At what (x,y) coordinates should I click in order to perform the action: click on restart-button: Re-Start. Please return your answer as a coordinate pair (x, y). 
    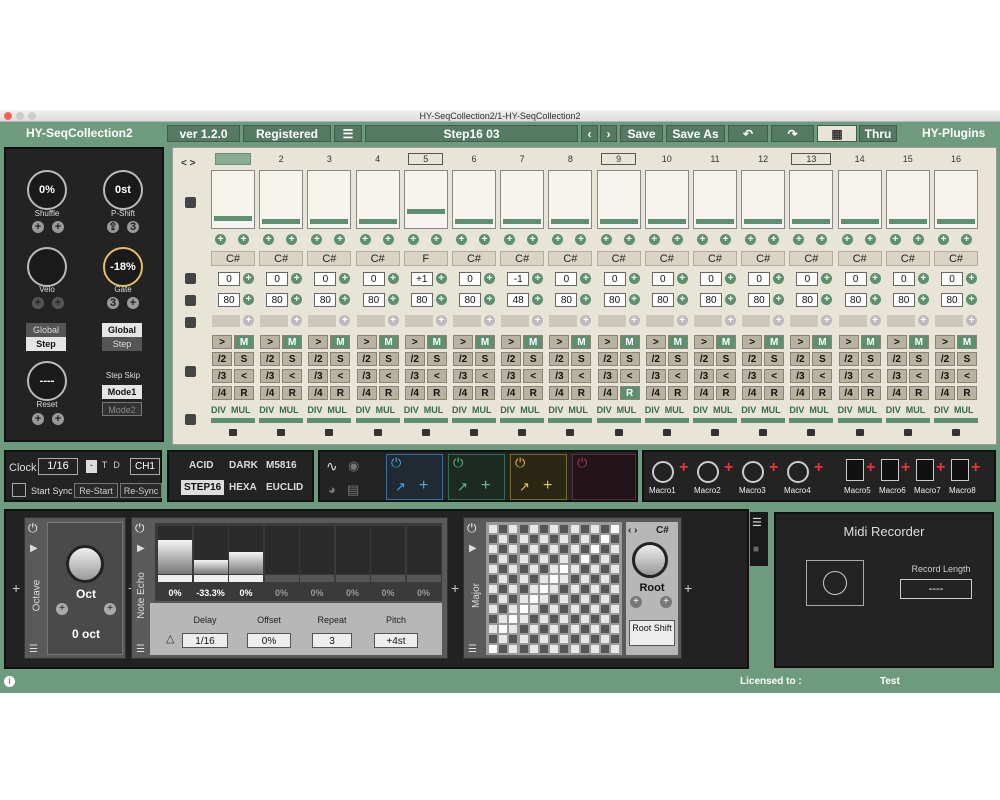
    Looking at the image, I should click on (96, 490).